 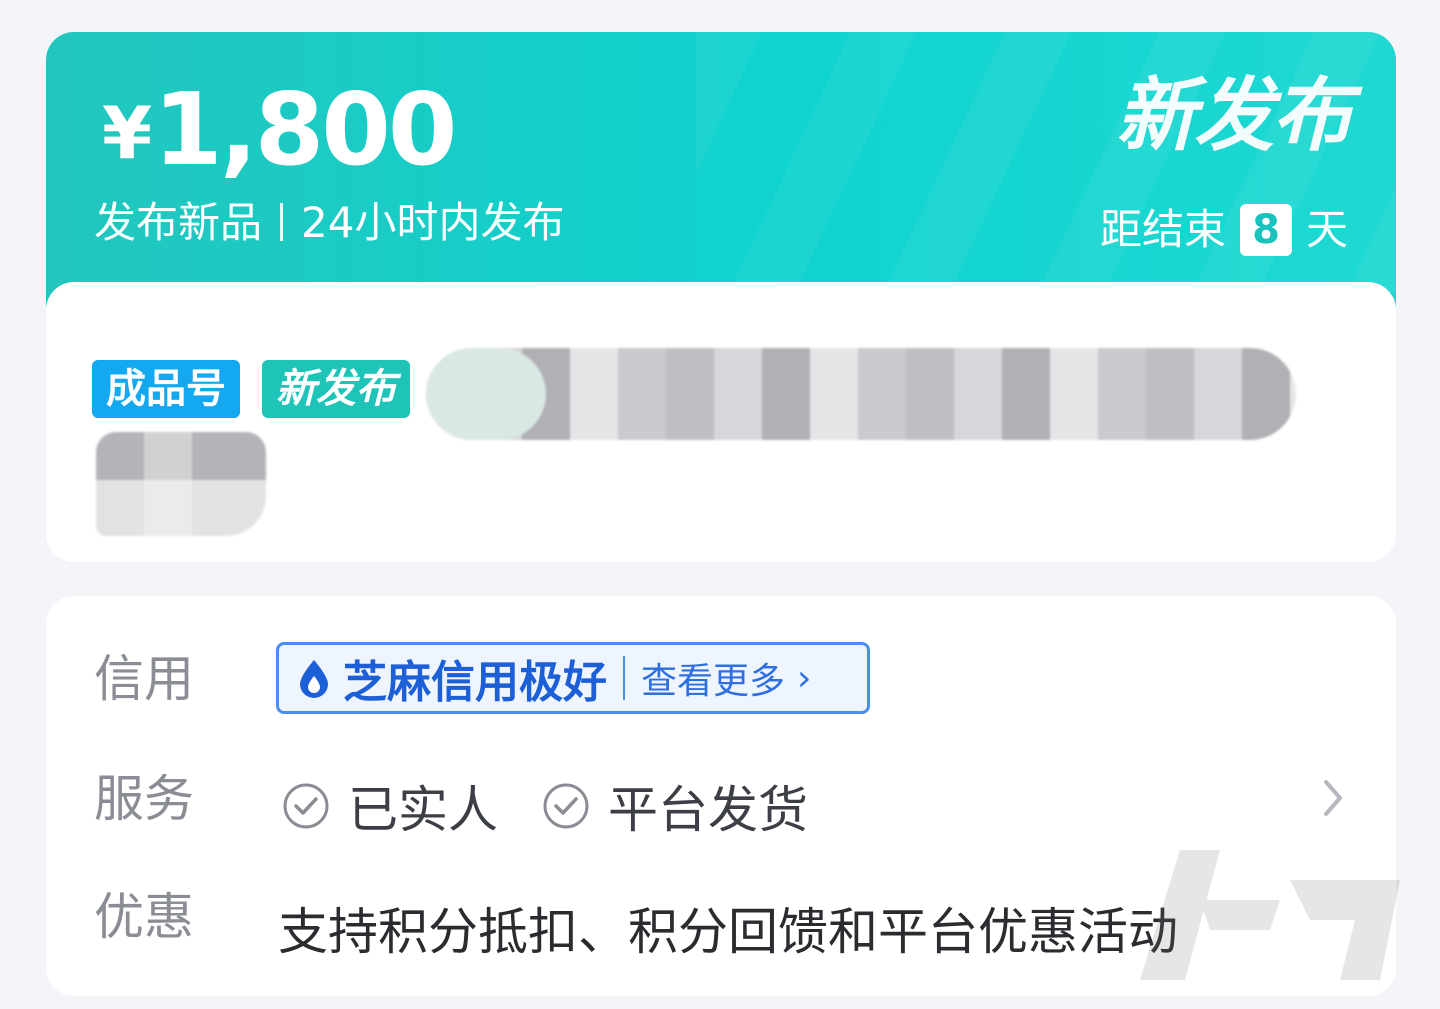 I want to click on countdown: 距结束 8 天, so click(x=1224, y=230).